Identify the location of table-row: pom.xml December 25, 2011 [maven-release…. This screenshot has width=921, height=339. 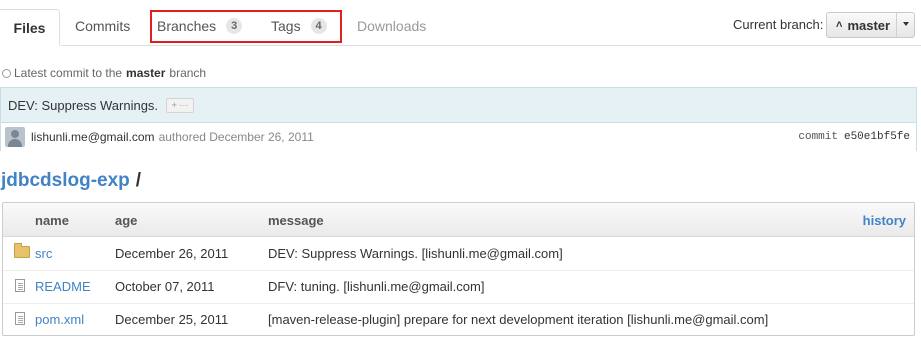
(458, 319).